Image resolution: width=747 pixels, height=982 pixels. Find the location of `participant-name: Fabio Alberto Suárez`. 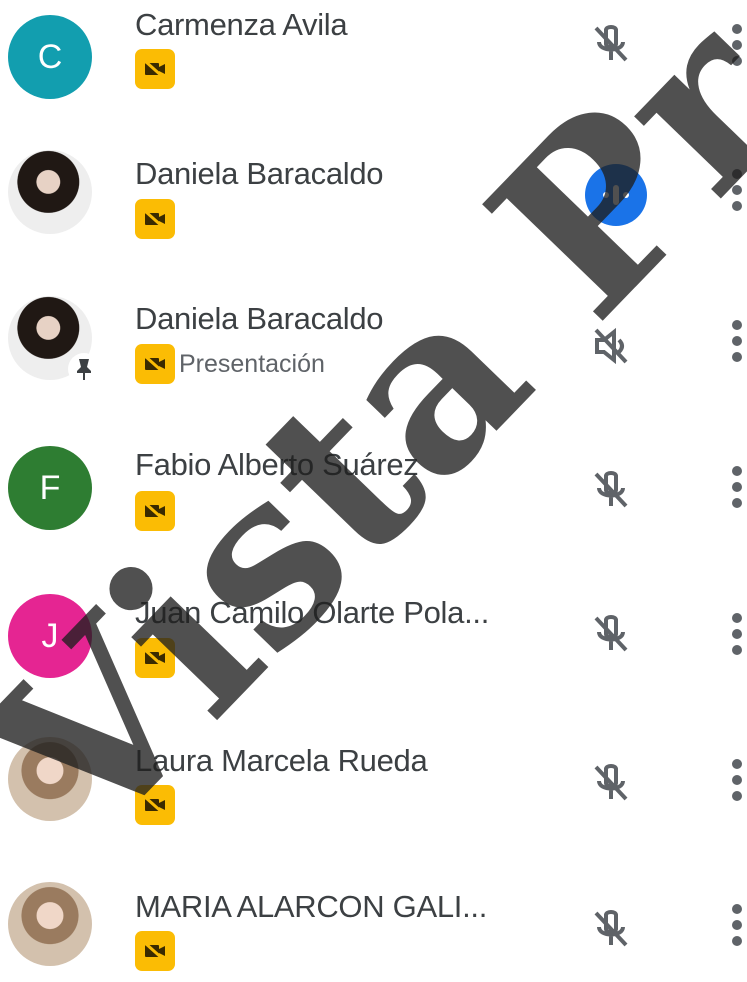

participant-name: Fabio Alberto Suárez is located at coordinates (277, 464).